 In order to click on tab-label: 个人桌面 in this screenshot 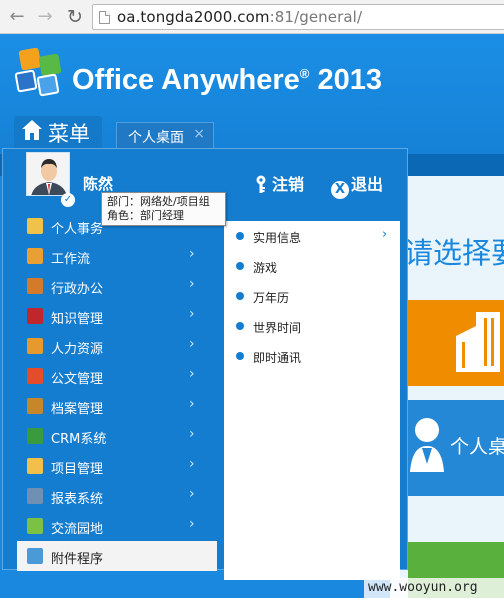, I will do `click(156, 138)`.